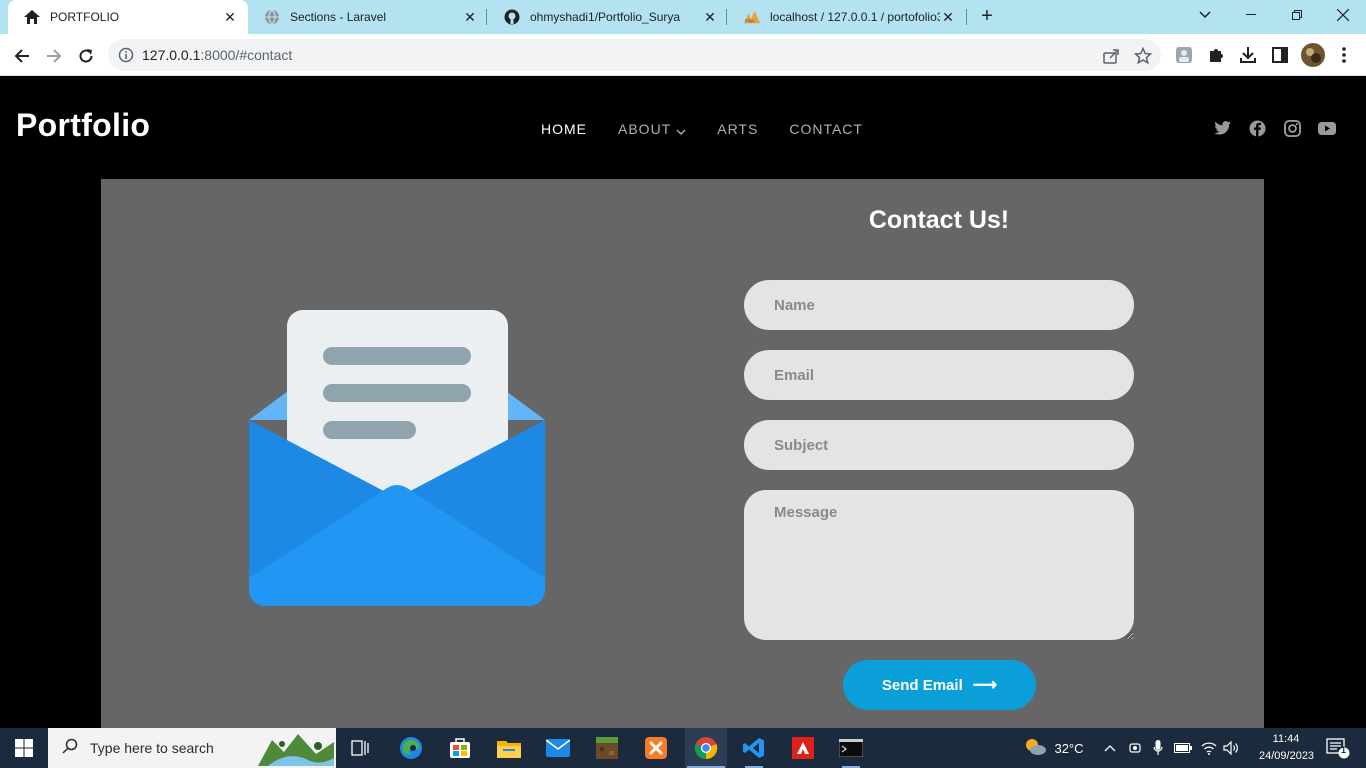 This screenshot has width=1366, height=768. Describe the element at coordinates (338, 17) in the screenshot. I see `tab-title: Sections - Laravel` at that location.